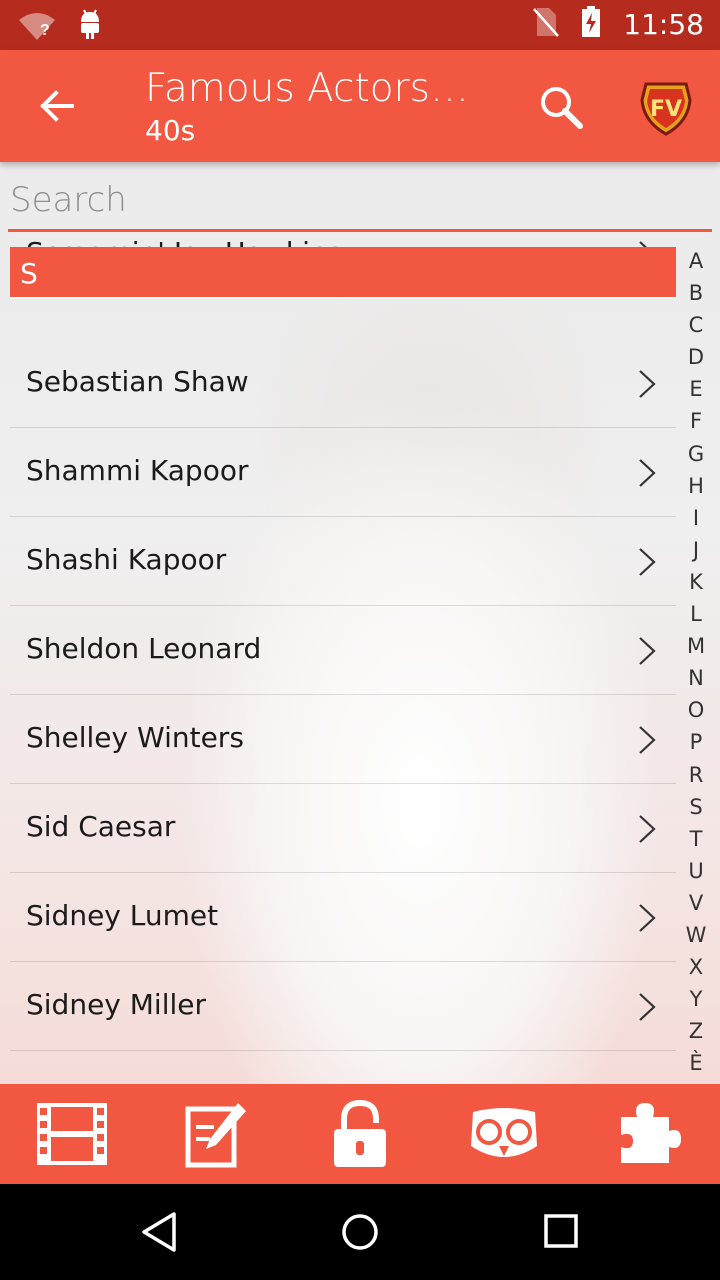 The height and width of the screenshot is (1280, 720). I want to click on list-item: Shammi Kapoor, so click(343, 472).